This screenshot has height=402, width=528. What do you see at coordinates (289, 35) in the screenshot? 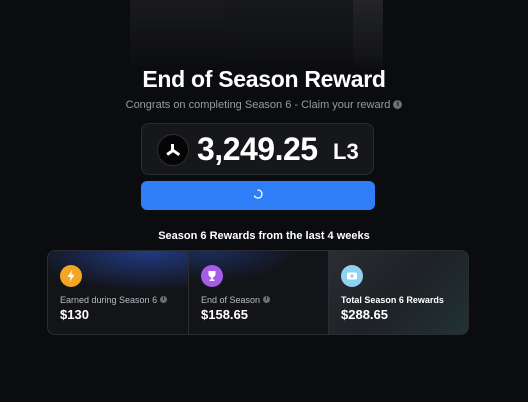
I see `background-panel-center` at bounding box center [289, 35].